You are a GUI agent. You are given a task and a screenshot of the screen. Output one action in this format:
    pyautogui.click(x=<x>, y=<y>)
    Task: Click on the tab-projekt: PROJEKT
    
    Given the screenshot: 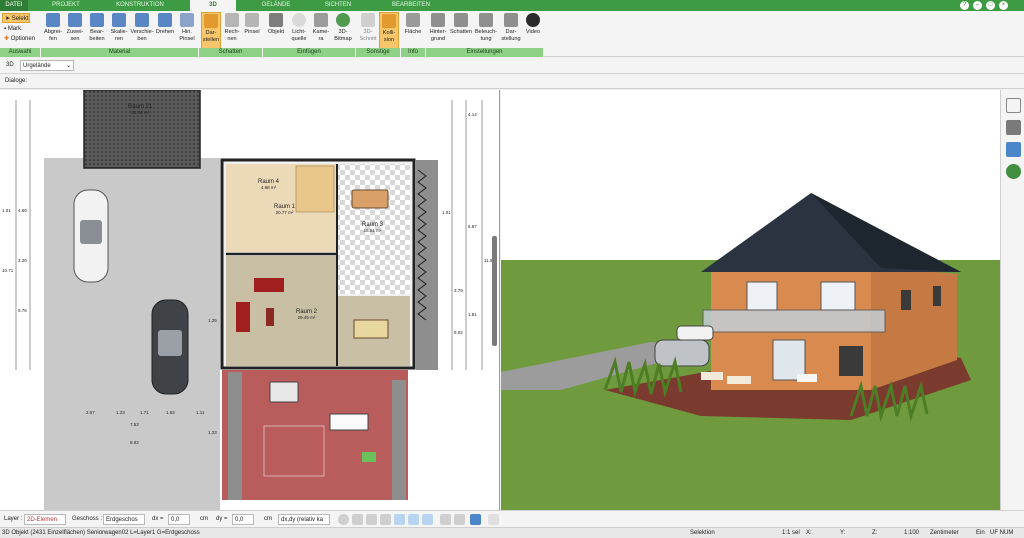 What is the action you would take?
    pyautogui.click(x=66, y=5)
    